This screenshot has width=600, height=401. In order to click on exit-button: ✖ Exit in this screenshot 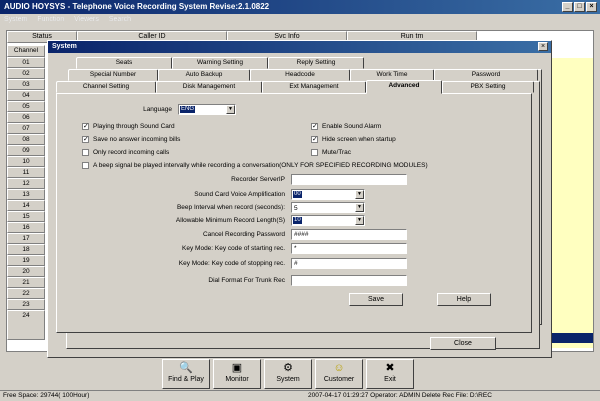, I will do `click(390, 374)`.